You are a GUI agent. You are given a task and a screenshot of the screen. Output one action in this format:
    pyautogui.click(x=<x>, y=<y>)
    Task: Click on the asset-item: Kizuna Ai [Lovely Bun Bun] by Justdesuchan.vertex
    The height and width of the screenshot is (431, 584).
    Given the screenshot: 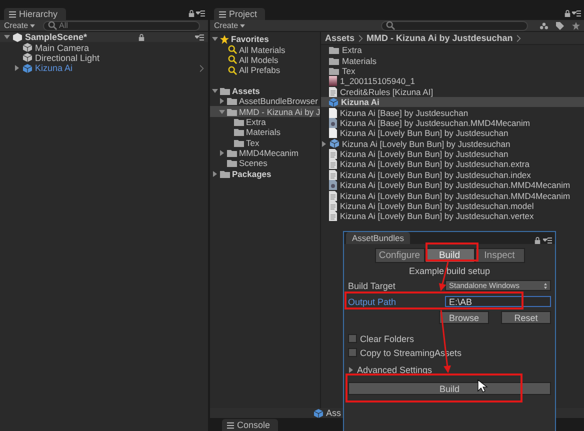 What is the action you would take?
    pyautogui.click(x=437, y=216)
    